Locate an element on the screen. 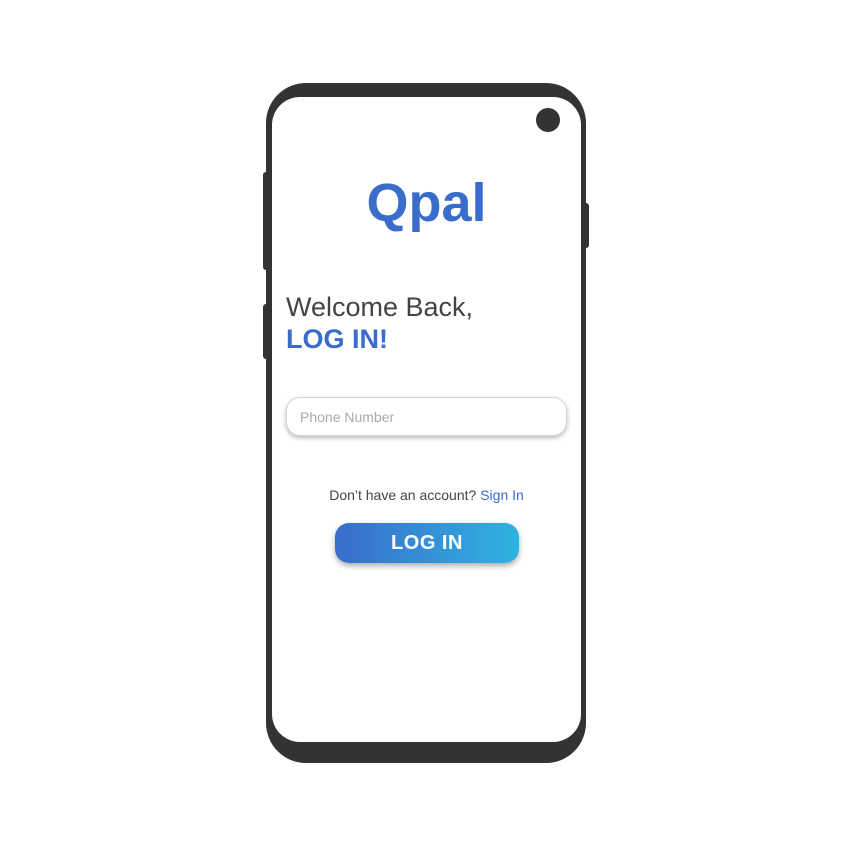 The width and height of the screenshot is (852, 852). power-button is located at coordinates (586, 225).